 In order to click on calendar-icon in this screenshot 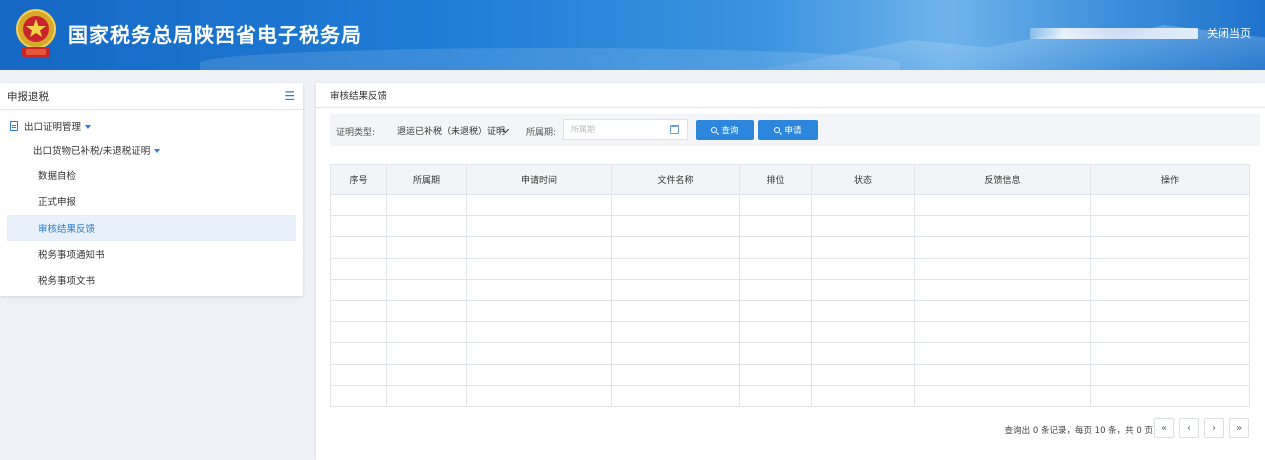, I will do `click(674, 129)`.